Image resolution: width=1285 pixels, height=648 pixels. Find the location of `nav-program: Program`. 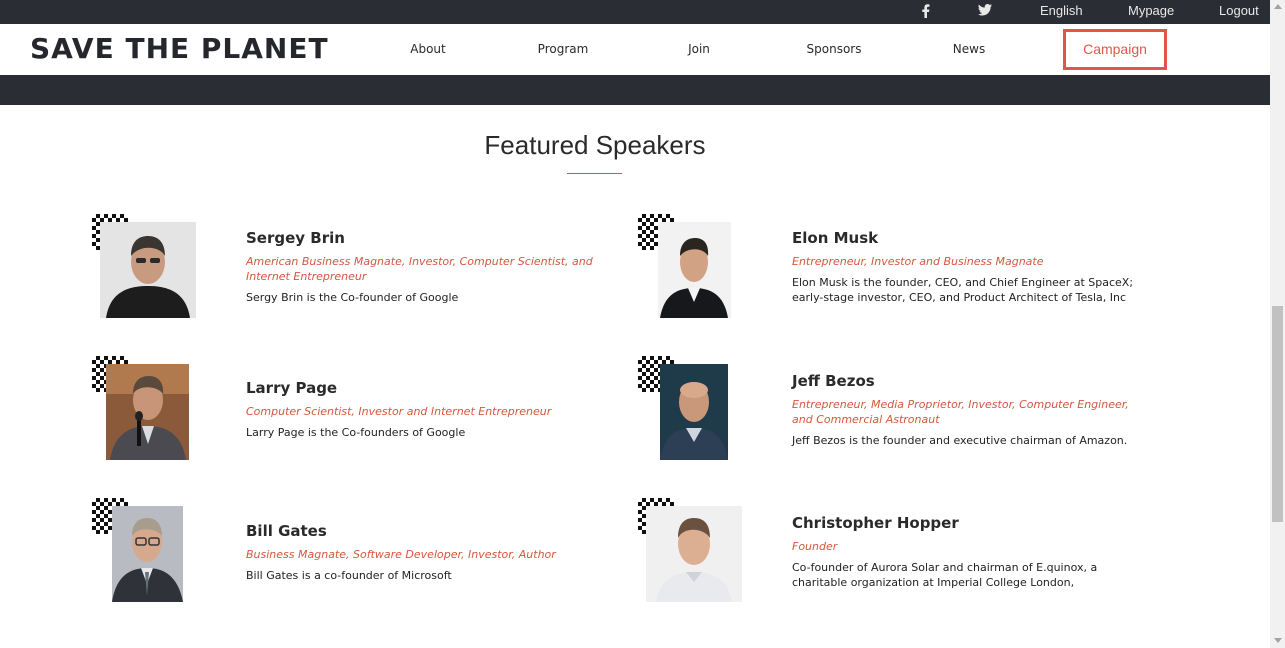

nav-program: Program is located at coordinates (563, 49).